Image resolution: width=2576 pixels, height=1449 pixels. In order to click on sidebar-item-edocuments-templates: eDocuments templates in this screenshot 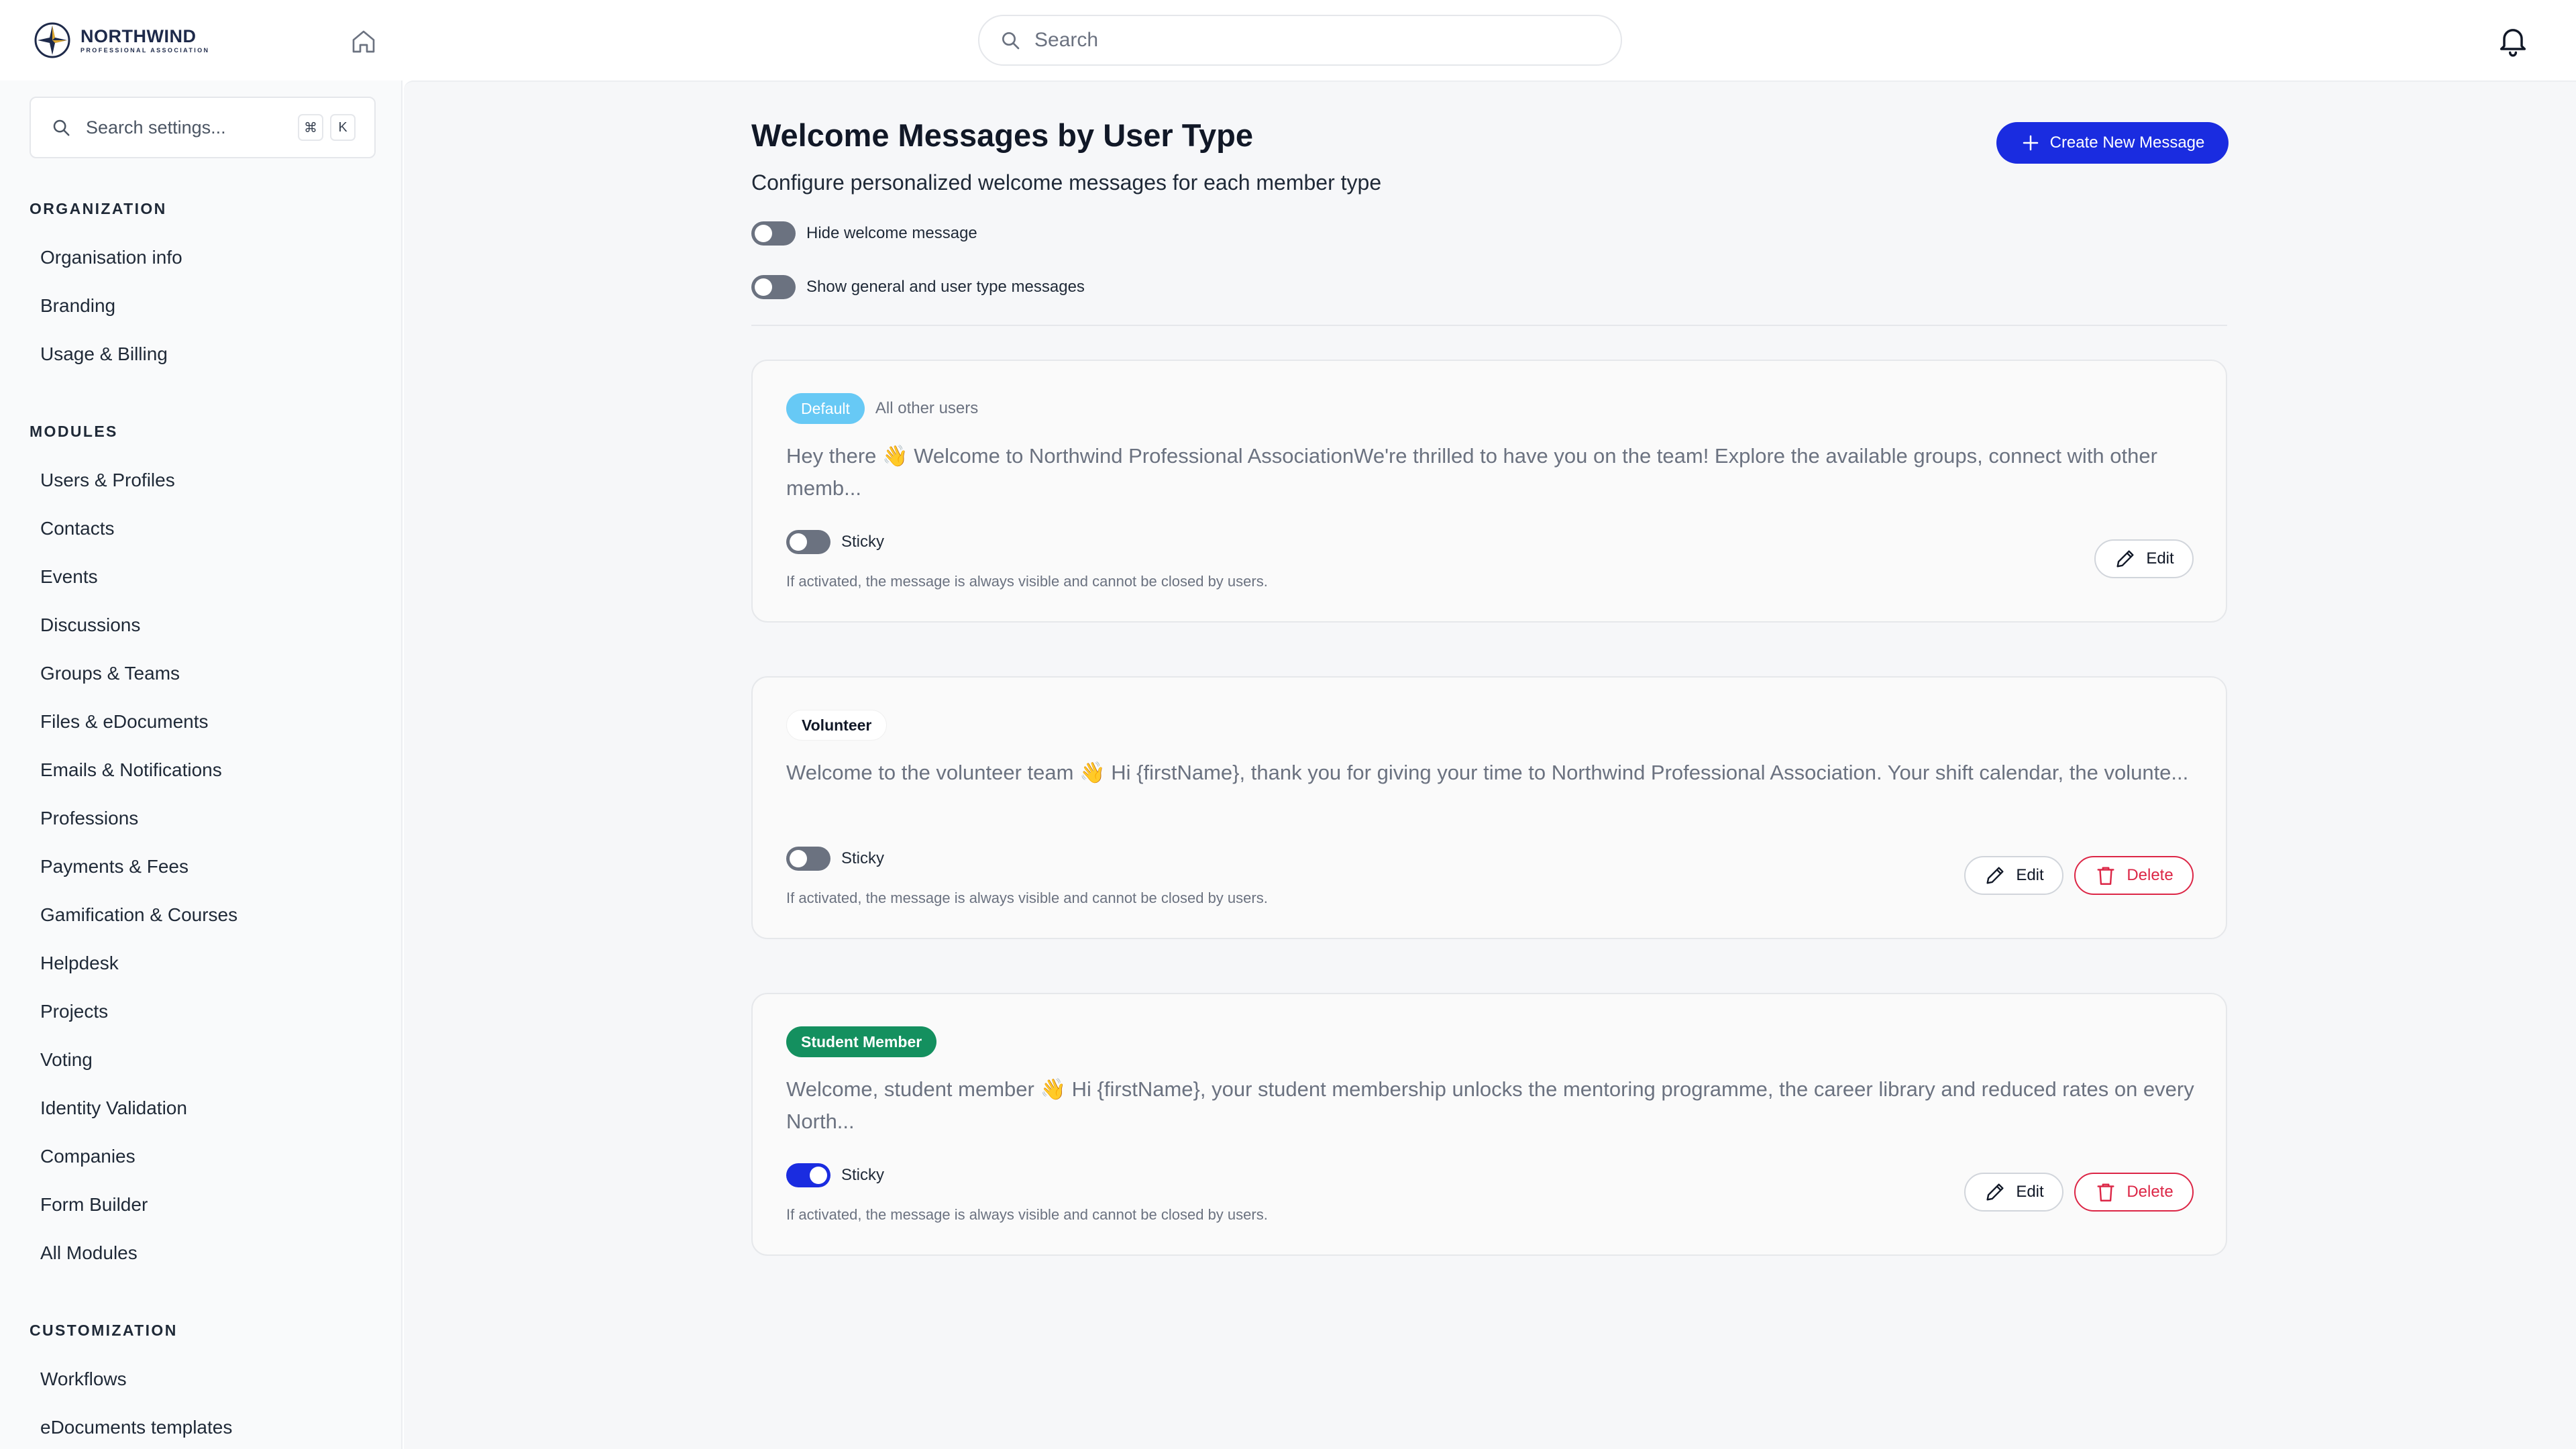, I will do `click(203, 1427)`.